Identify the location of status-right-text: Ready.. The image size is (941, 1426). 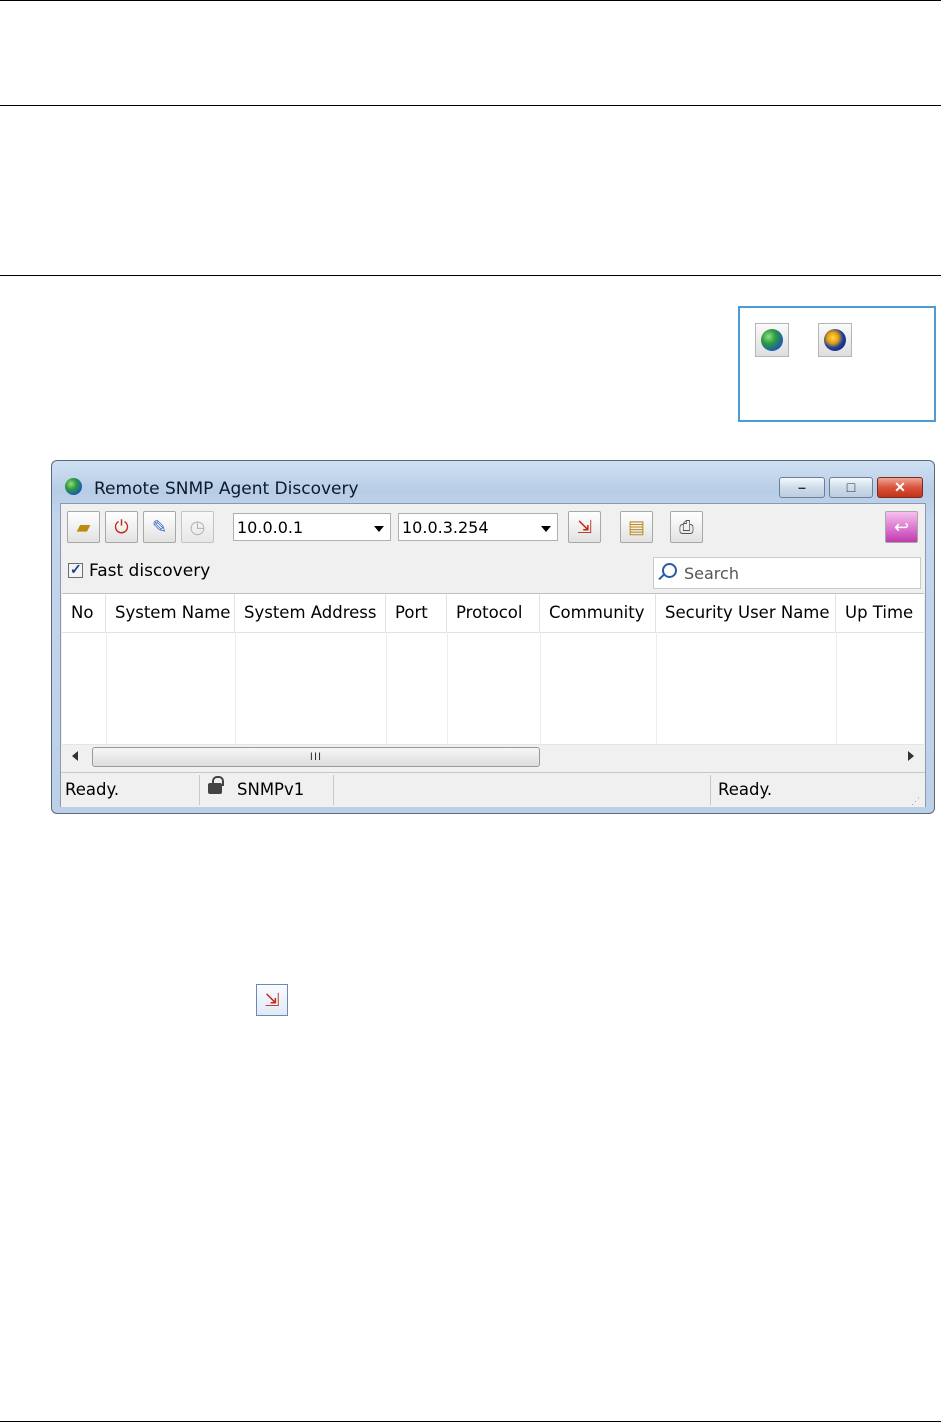
(745, 789).